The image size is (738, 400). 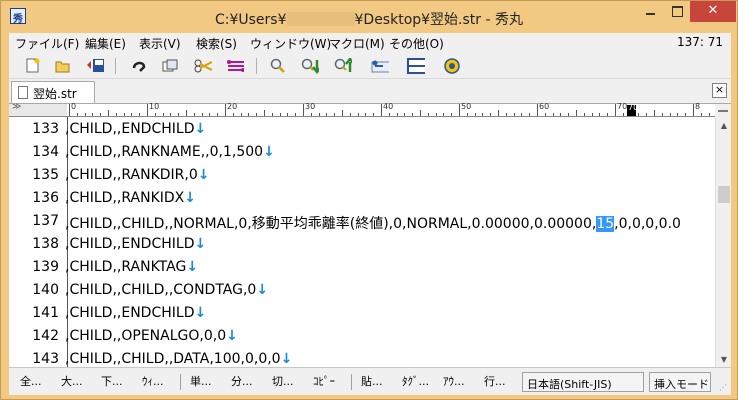 I want to click on document-icon, so click(x=23, y=92).